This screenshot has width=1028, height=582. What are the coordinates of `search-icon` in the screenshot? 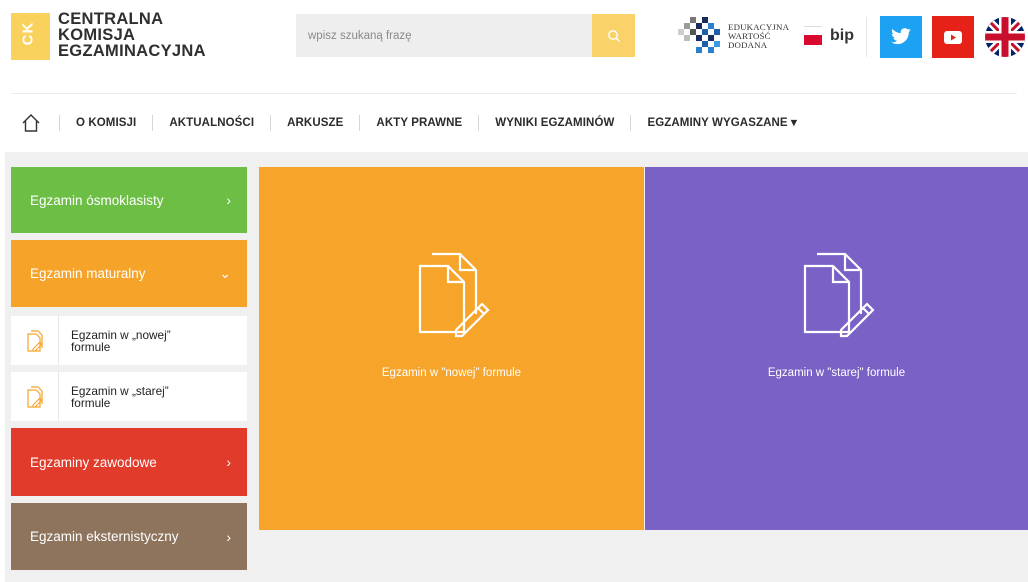 It's located at (613, 35).